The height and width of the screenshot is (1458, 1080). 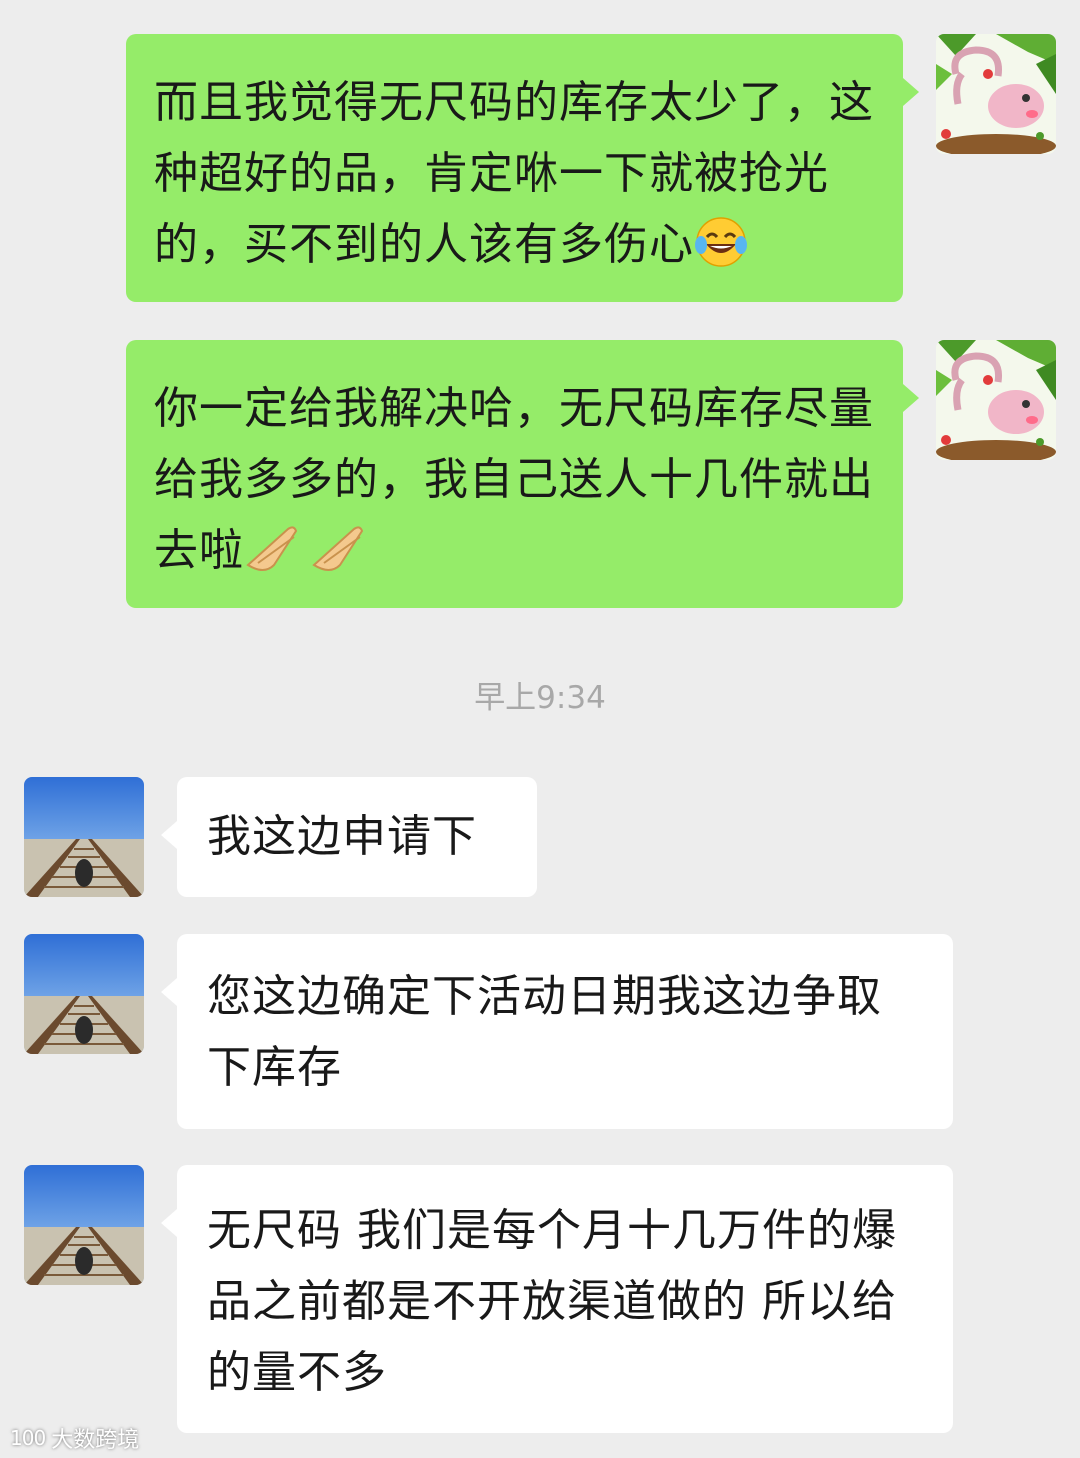 What do you see at coordinates (28, 1438) in the screenshot?
I see `watermark-logo: 100` at bounding box center [28, 1438].